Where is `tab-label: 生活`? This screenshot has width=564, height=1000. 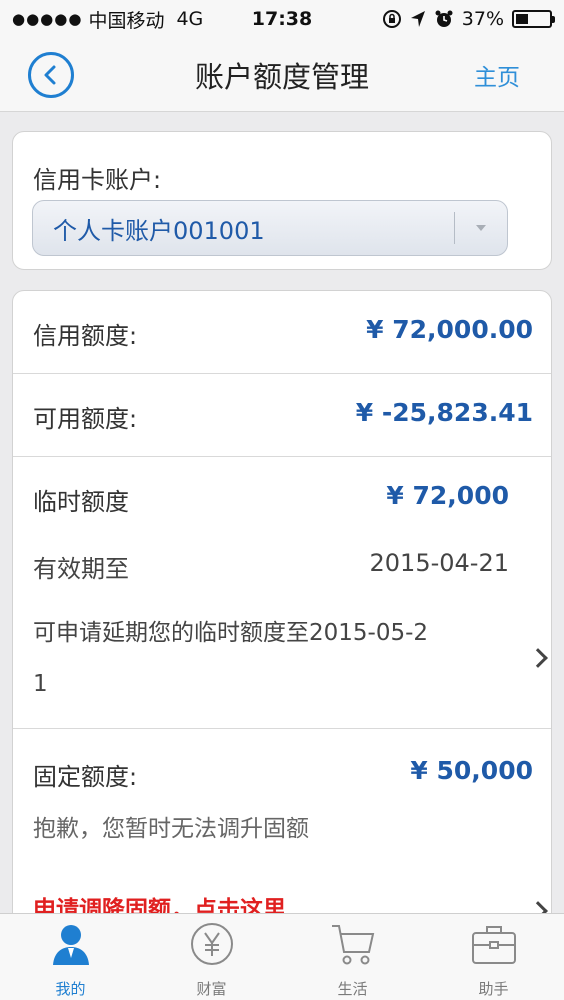 tab-label: 生活 is located at coordinates (352, 989).